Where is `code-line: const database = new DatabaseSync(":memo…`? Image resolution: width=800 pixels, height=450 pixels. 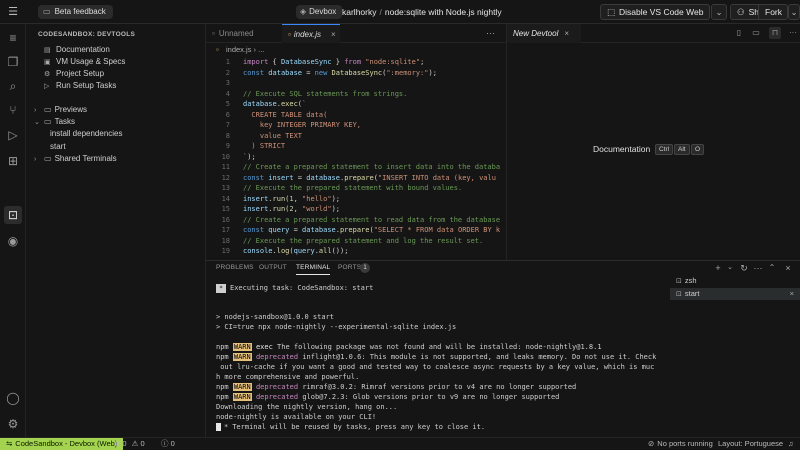 code-line: const database = new DatabaseSync(":memo… is located at coordinates (340, 72).